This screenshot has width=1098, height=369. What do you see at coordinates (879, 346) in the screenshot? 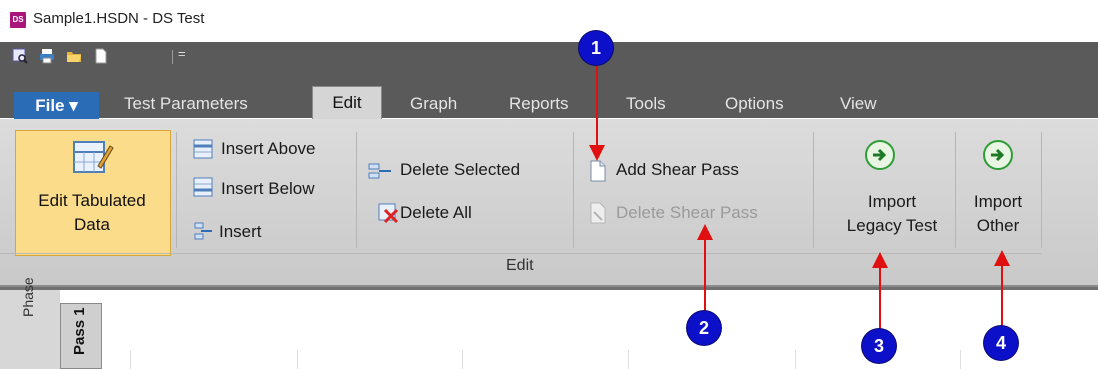
I see `annotation-badge-3: 3` at bounding box center [879, 346].